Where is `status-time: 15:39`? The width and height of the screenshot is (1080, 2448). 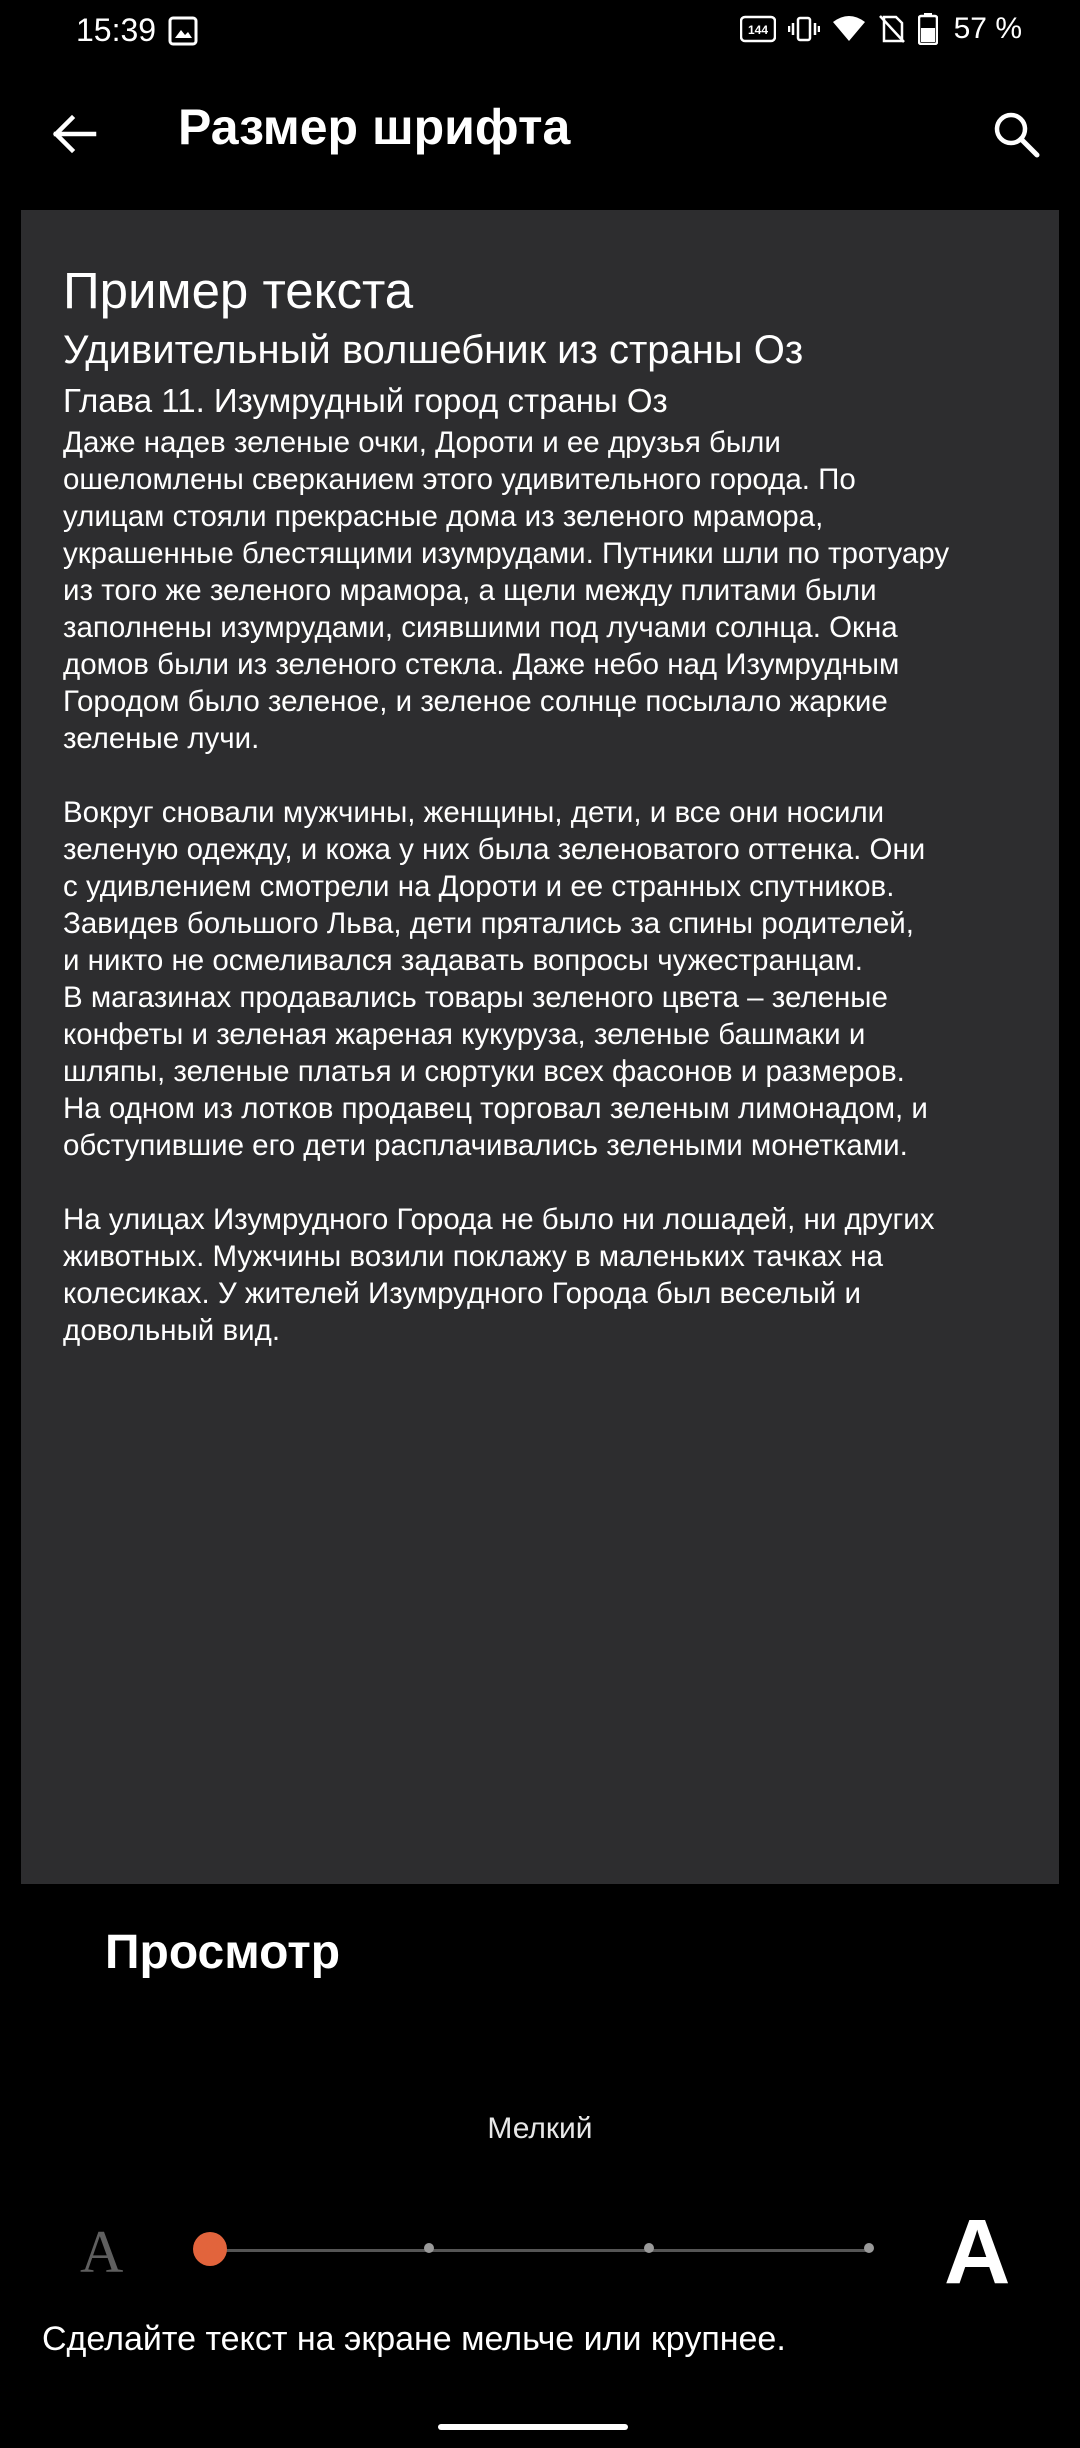 status-time: 15:39 is located at coordinates (116, 30).